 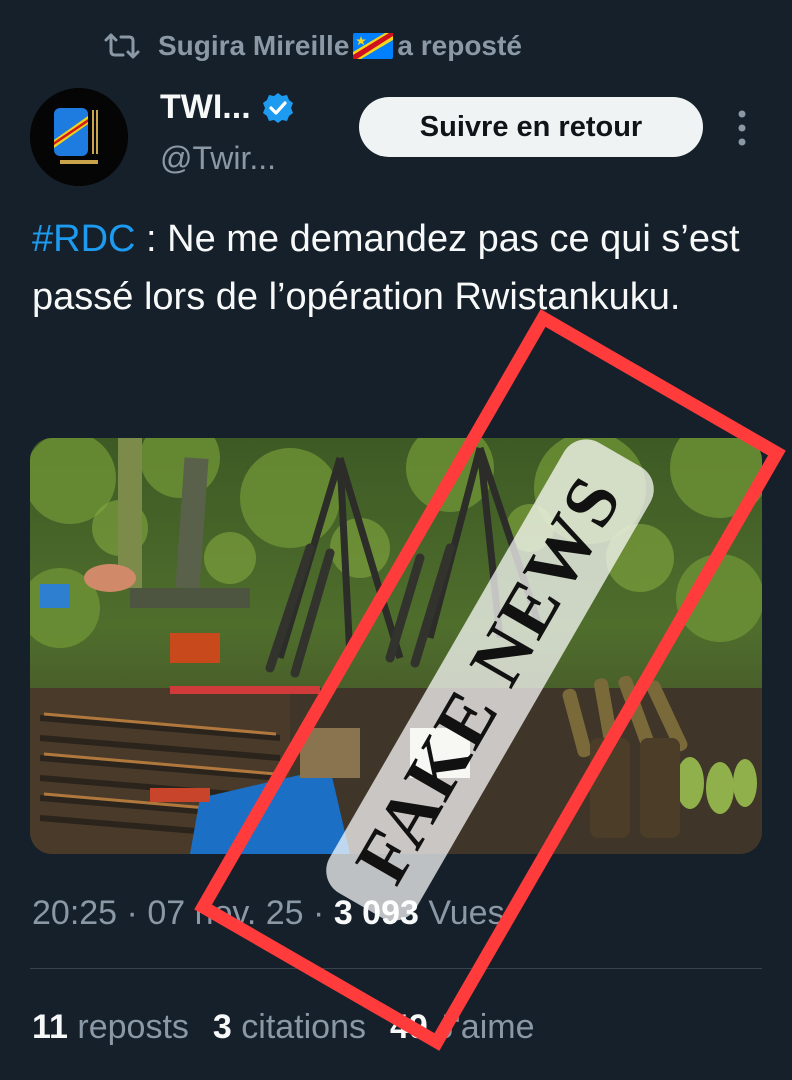 I want to click on author-avatar, so click(x=79, y=137).